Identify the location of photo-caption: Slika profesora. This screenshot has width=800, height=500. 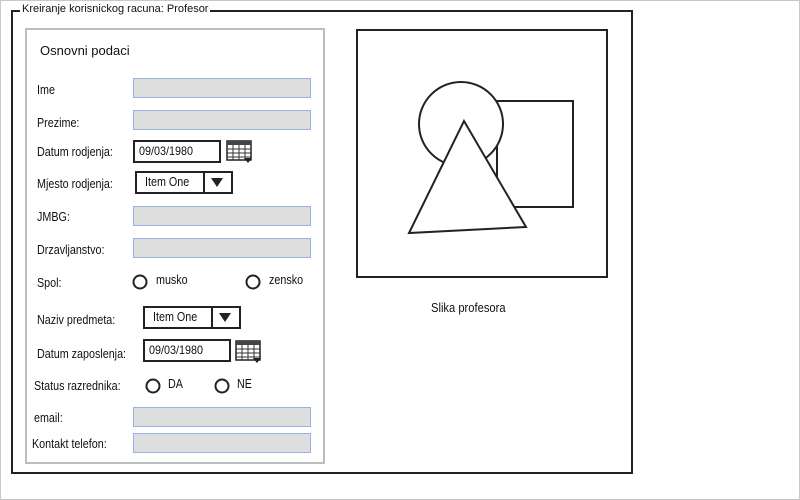
(468, 307).